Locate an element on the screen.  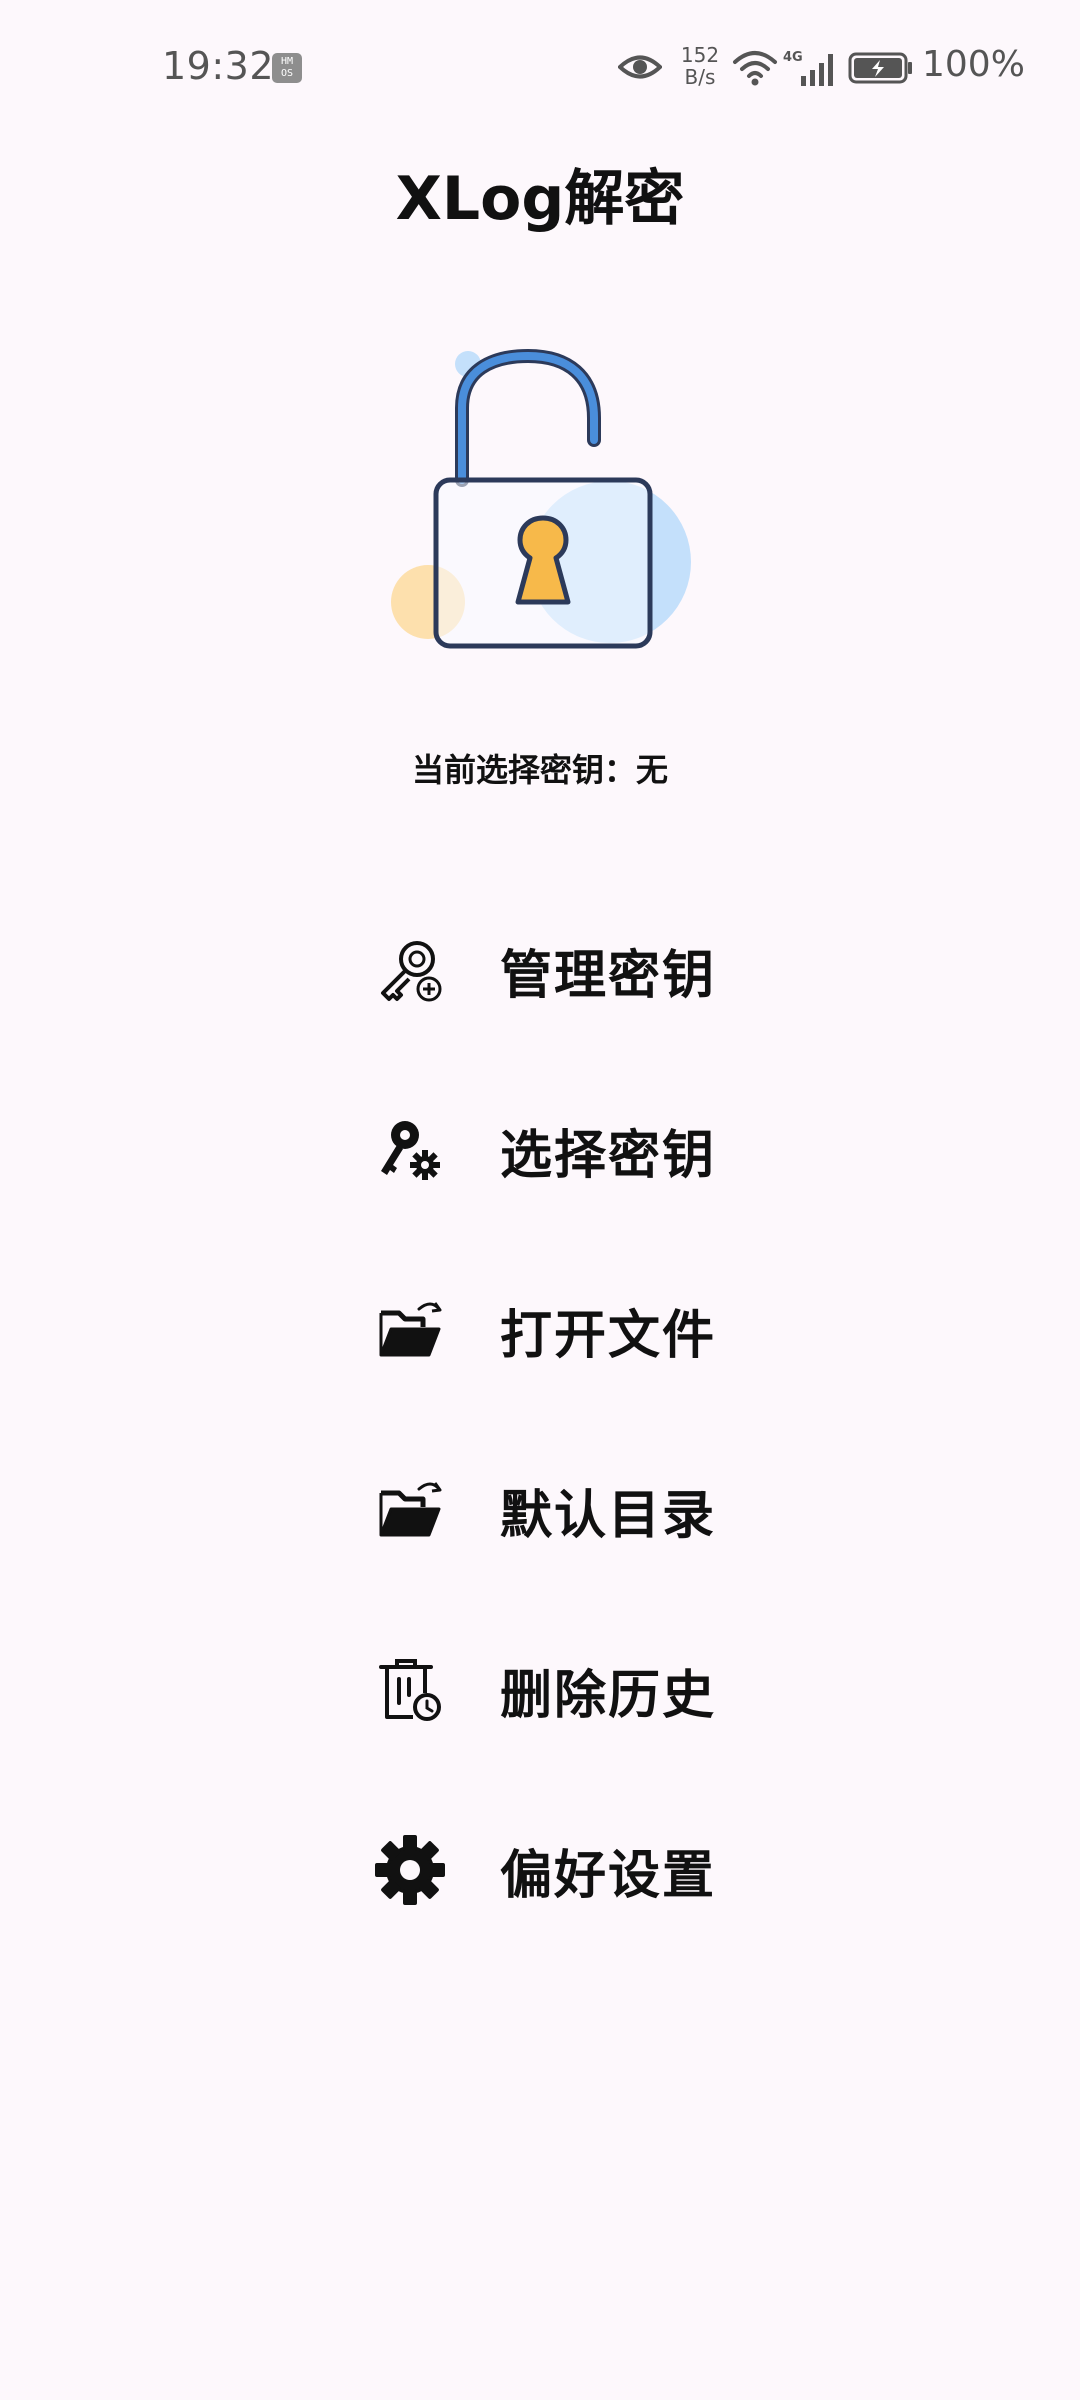
menu-item-label: 选择密钥 is located at coordinates (608, 1155).